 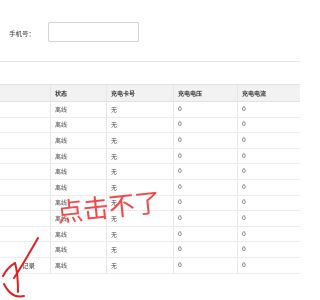 I want to click on table-header: 状态 充电卡号 充电电压 充电电流, so click(x=150, y=93).